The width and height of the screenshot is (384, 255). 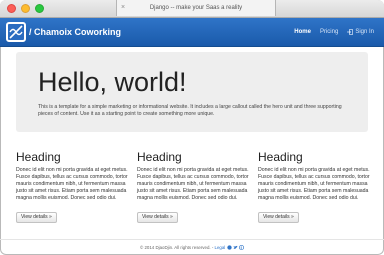 What do you see at coordinates (25, 8) in the screenshot?
I see `window-minimize-button` at bounding box center [25, 8].